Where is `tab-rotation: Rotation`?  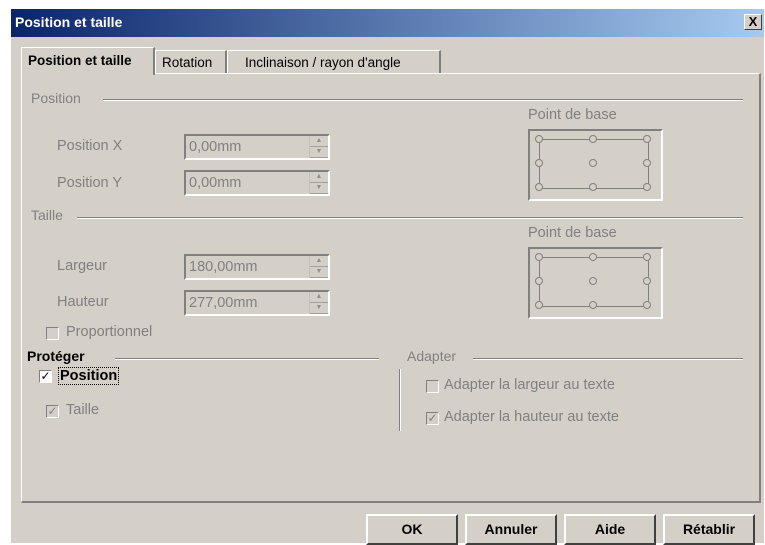 tab-rotation: Rotation is located at coordinates (191, 62).